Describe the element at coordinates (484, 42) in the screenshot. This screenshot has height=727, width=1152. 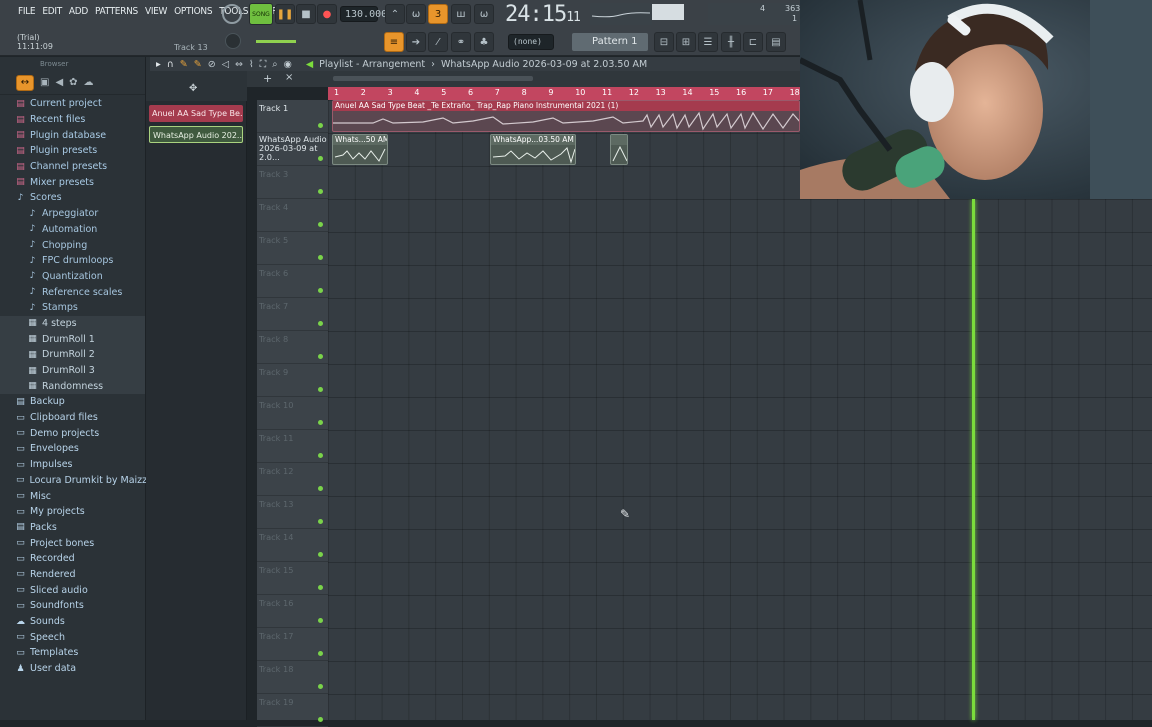
I see `stamp-button: ♣` at that location.